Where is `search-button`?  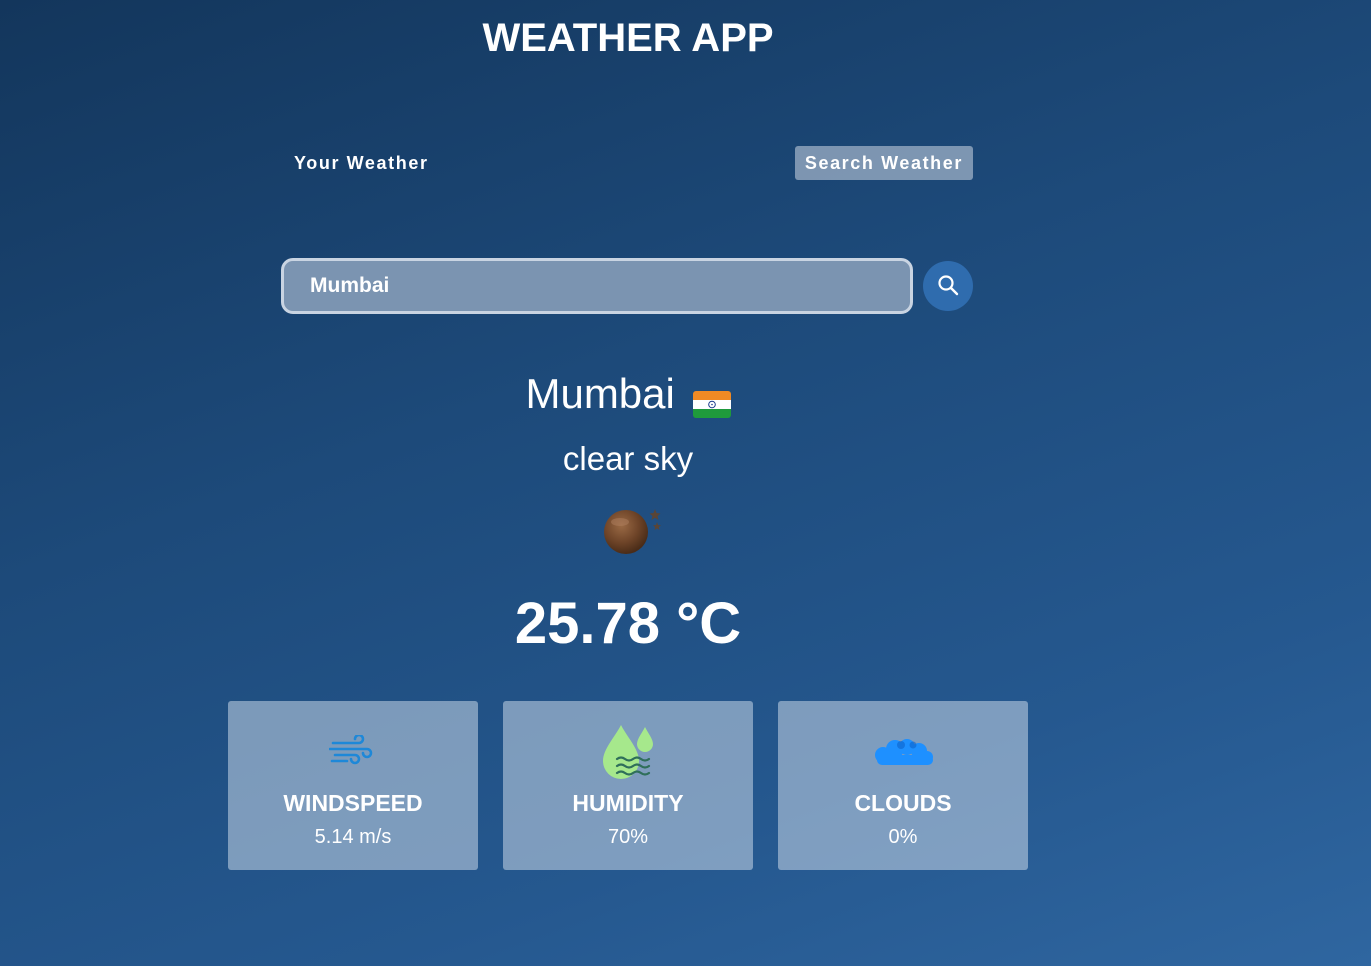
search-button is located at coordinates (948, 286).